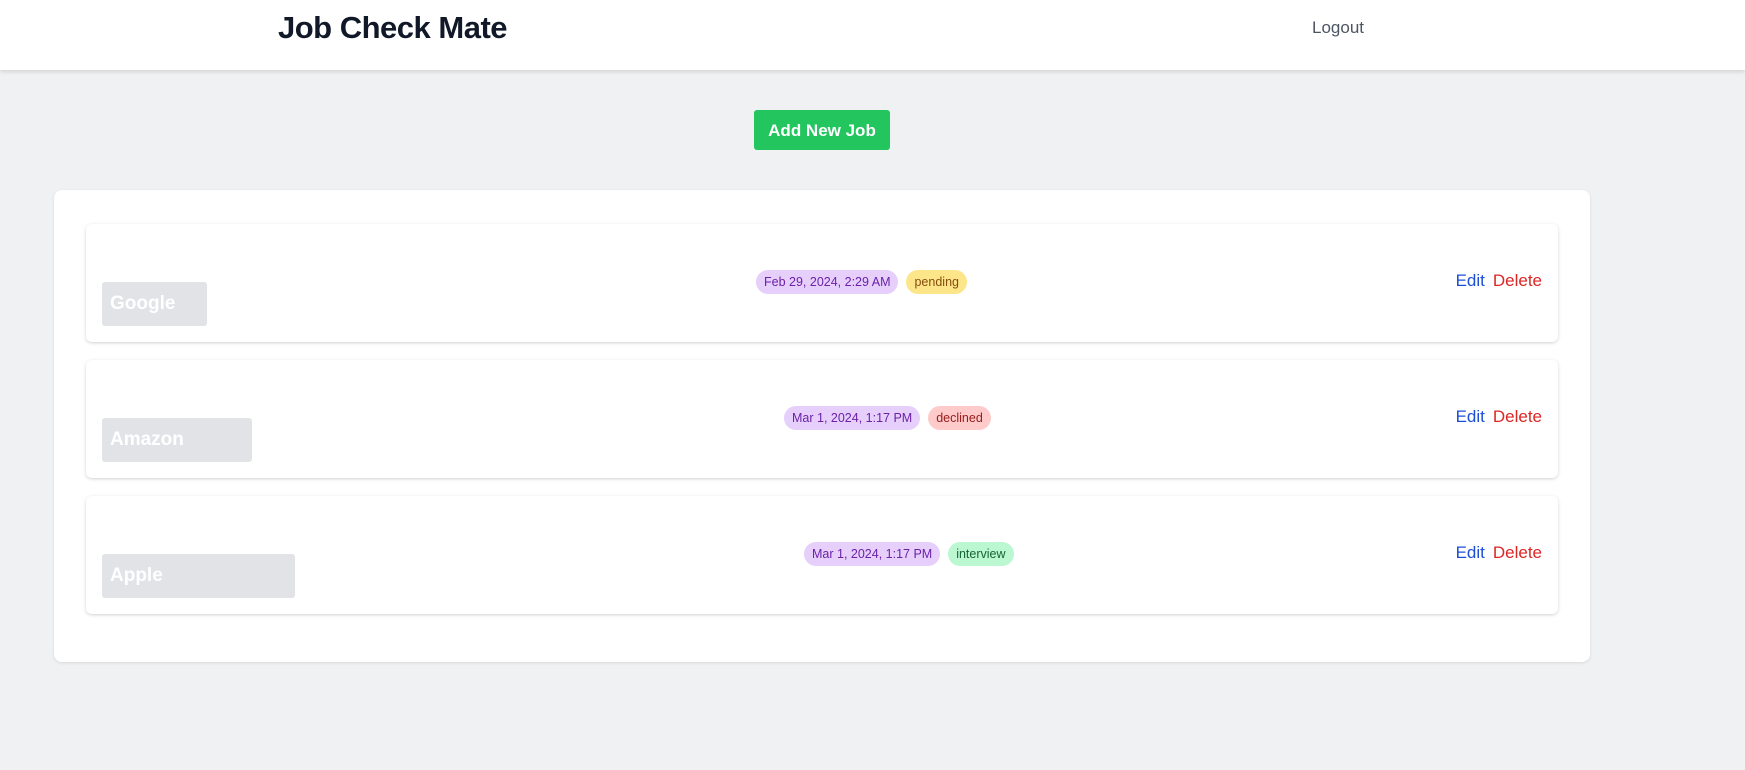  I want to click on top-navbar: Job Check Mate Logout, so click(872, 35).